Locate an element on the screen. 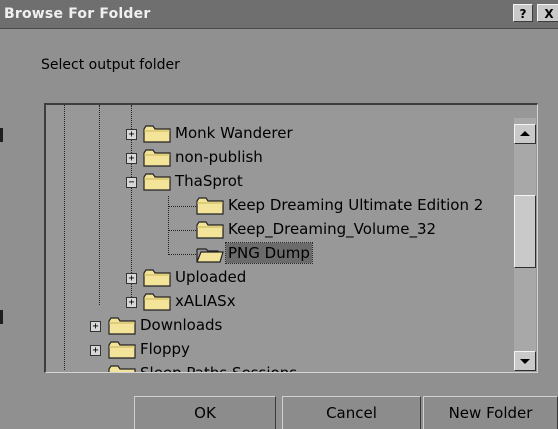 The height and width of the screenshot is (429, 558). scroll-down-button is located at coordinates (525, 361).